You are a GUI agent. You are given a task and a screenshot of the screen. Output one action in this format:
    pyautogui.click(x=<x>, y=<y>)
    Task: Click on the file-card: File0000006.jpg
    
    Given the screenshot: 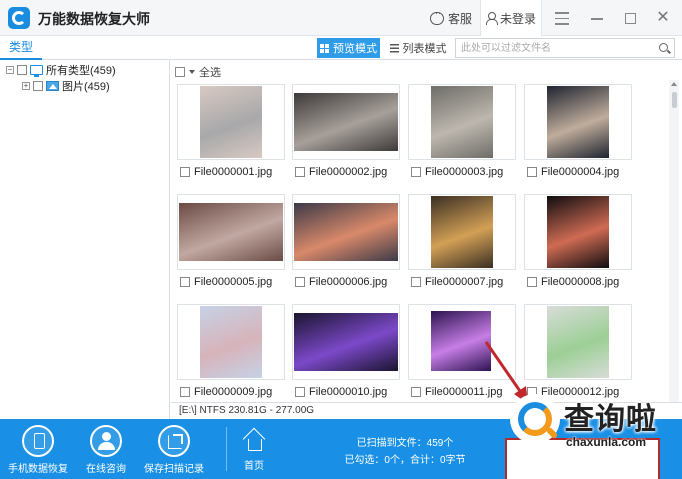 What is the action you would take?
    pyautogui.click(x=346, y=241)
    